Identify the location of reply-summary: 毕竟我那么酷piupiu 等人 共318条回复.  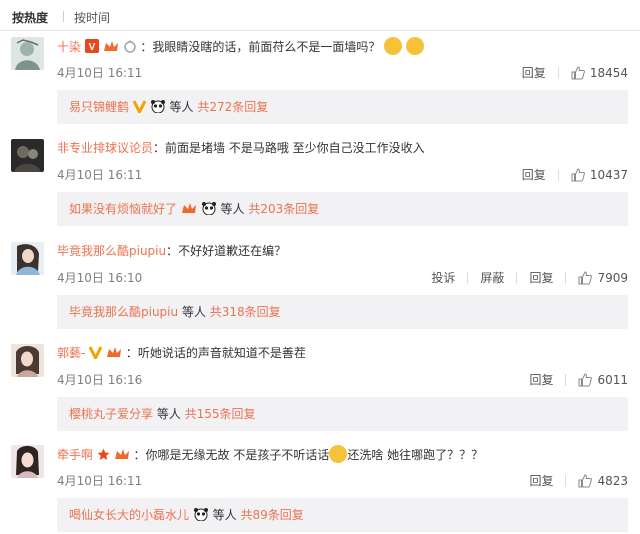
(342, 312).